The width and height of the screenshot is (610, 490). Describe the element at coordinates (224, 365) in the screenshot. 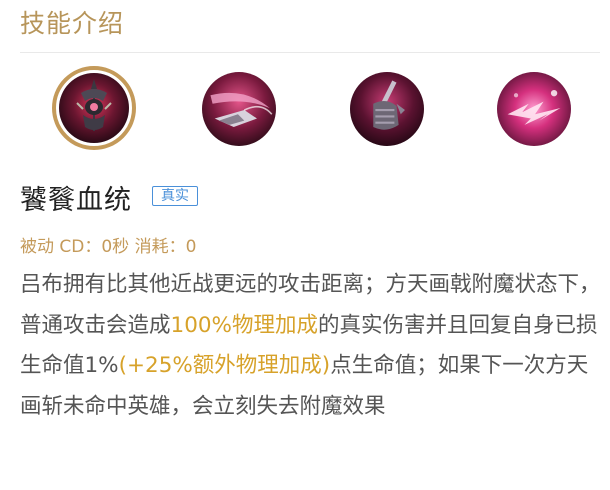

I see `desc-highlight-2: (+25%额外物理加成)` at that location.